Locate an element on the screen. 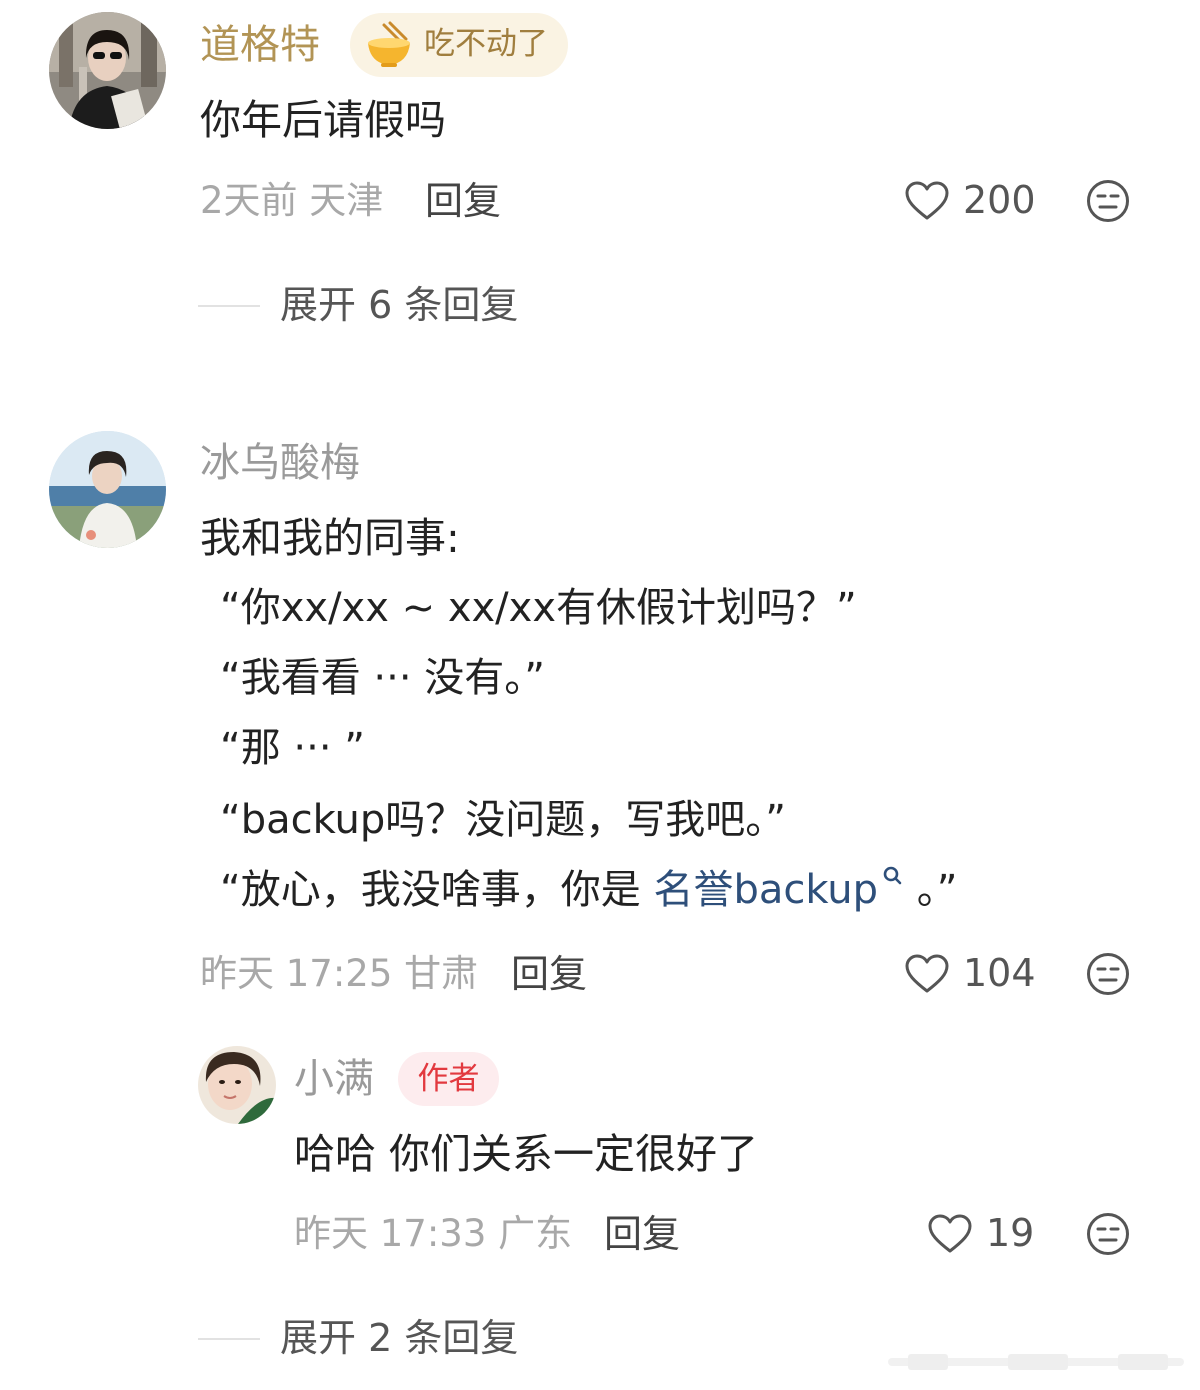 The image size is (1200, 1390). like-count: 200 is located at coordinates (999, 200).